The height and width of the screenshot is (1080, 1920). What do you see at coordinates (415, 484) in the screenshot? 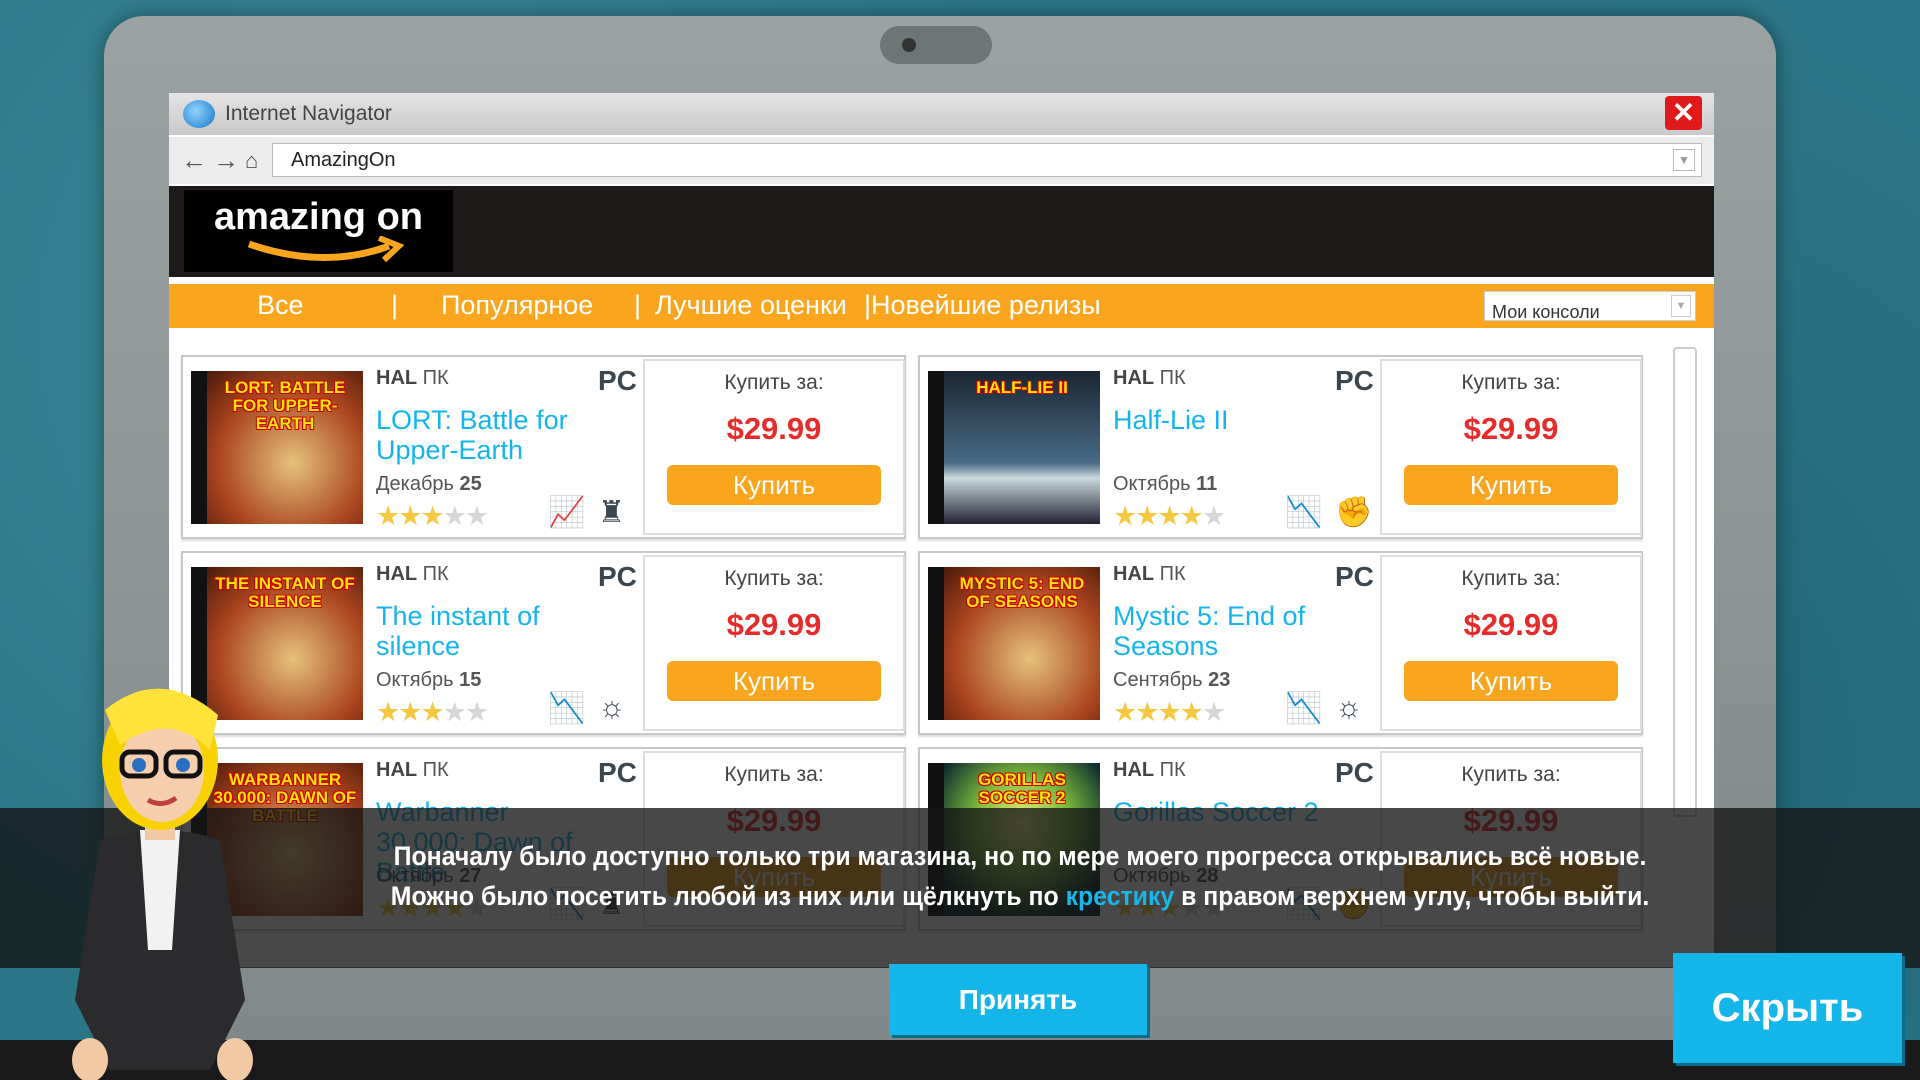
I see `release-month: Декабрь` at bounding box center [415, 484].